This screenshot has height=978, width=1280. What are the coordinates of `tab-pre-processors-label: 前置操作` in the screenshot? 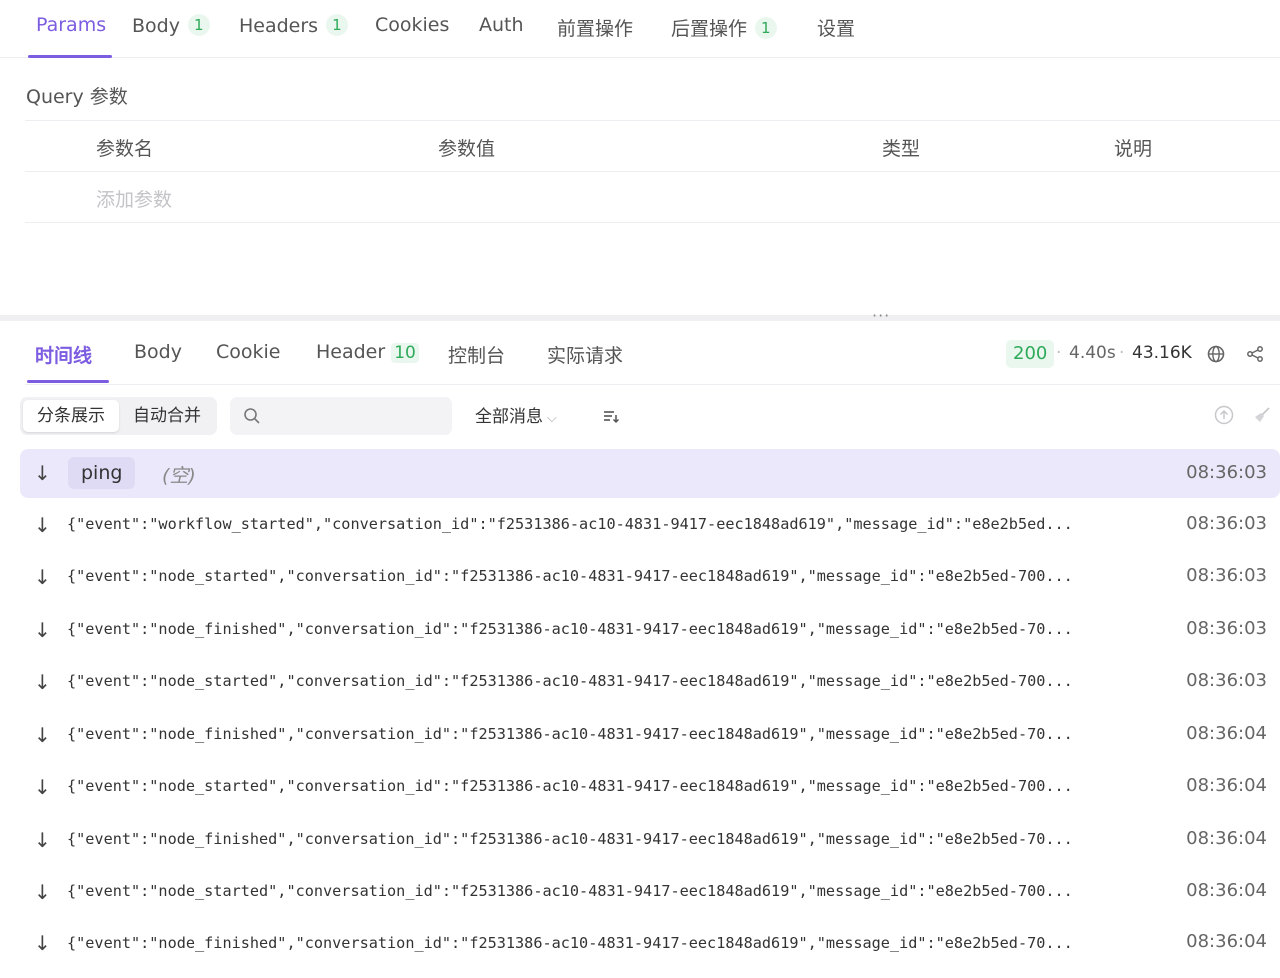 It's located at (595, 29).